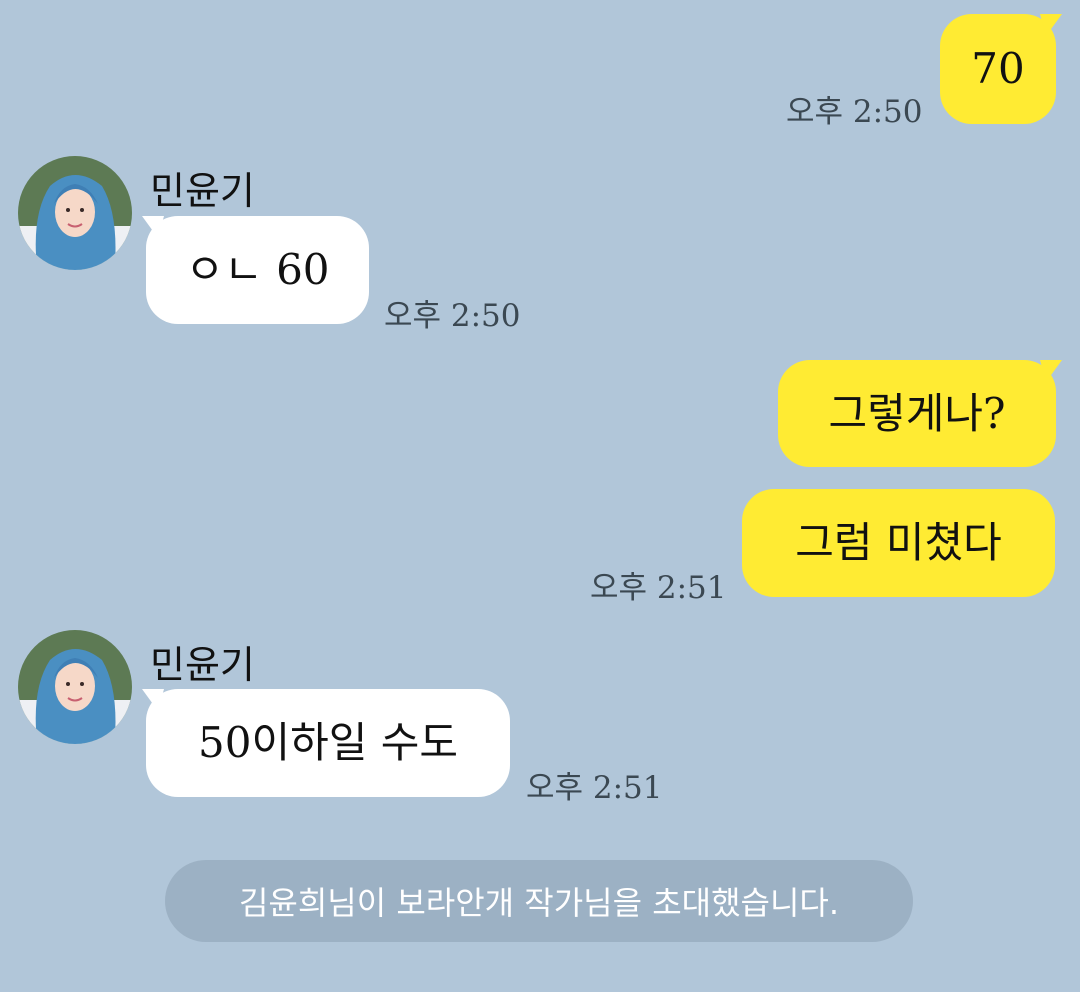 Image resolution: width=1080 pixels, height=992 pixels. I want to click on system-notice: 김윤희님이 보라안개 작가님을 초대했습니다., so click(539, 901).